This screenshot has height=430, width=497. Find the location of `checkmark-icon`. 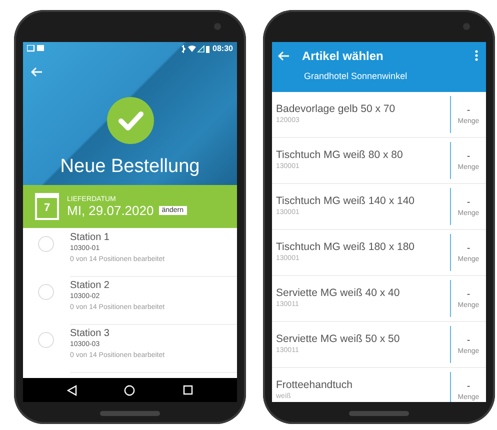

checkmark-icon is located at coordinates (130, 120).